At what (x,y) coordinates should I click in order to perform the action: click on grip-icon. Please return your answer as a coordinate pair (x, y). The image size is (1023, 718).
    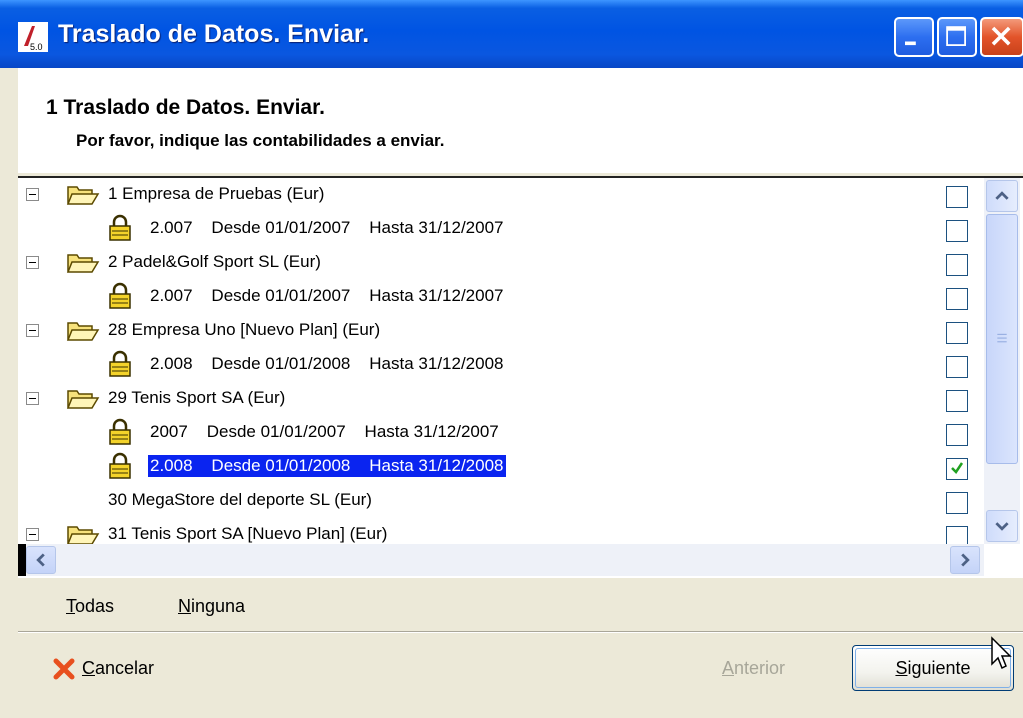
    Looking at the image, I should click on (1002, 338).